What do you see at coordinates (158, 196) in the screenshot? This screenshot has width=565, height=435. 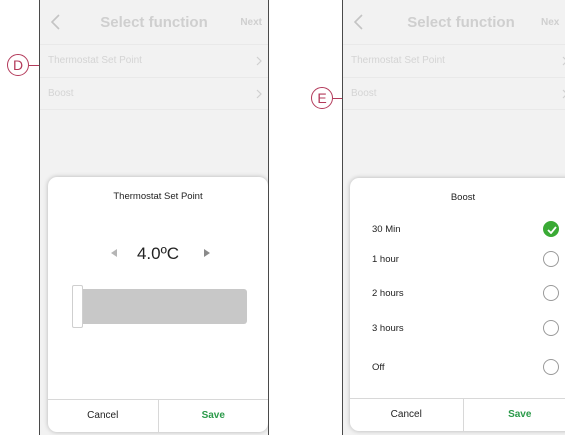 I see `dialog-title: Thermostat Set Point` at bounding box center [158, 196].